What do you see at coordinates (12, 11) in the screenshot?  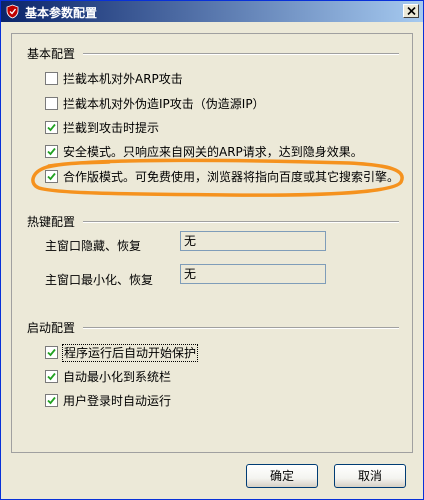 I see `shield-icon` at bounding box center [12, 11].